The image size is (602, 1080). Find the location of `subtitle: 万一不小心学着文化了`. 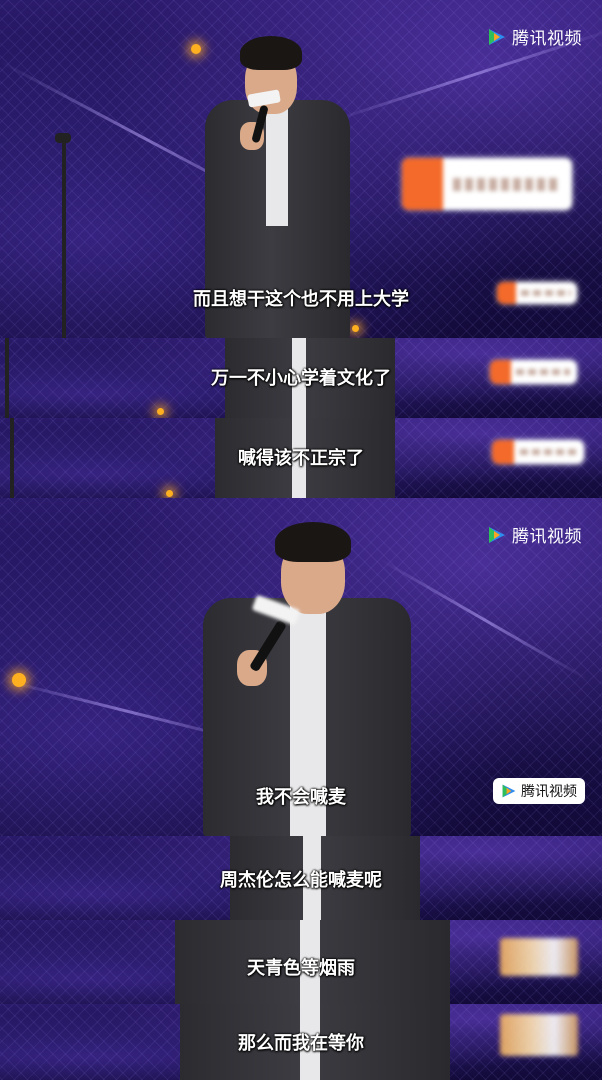

subtitle: 万一不小心学着文化了 is located at coordinates (301, 378).